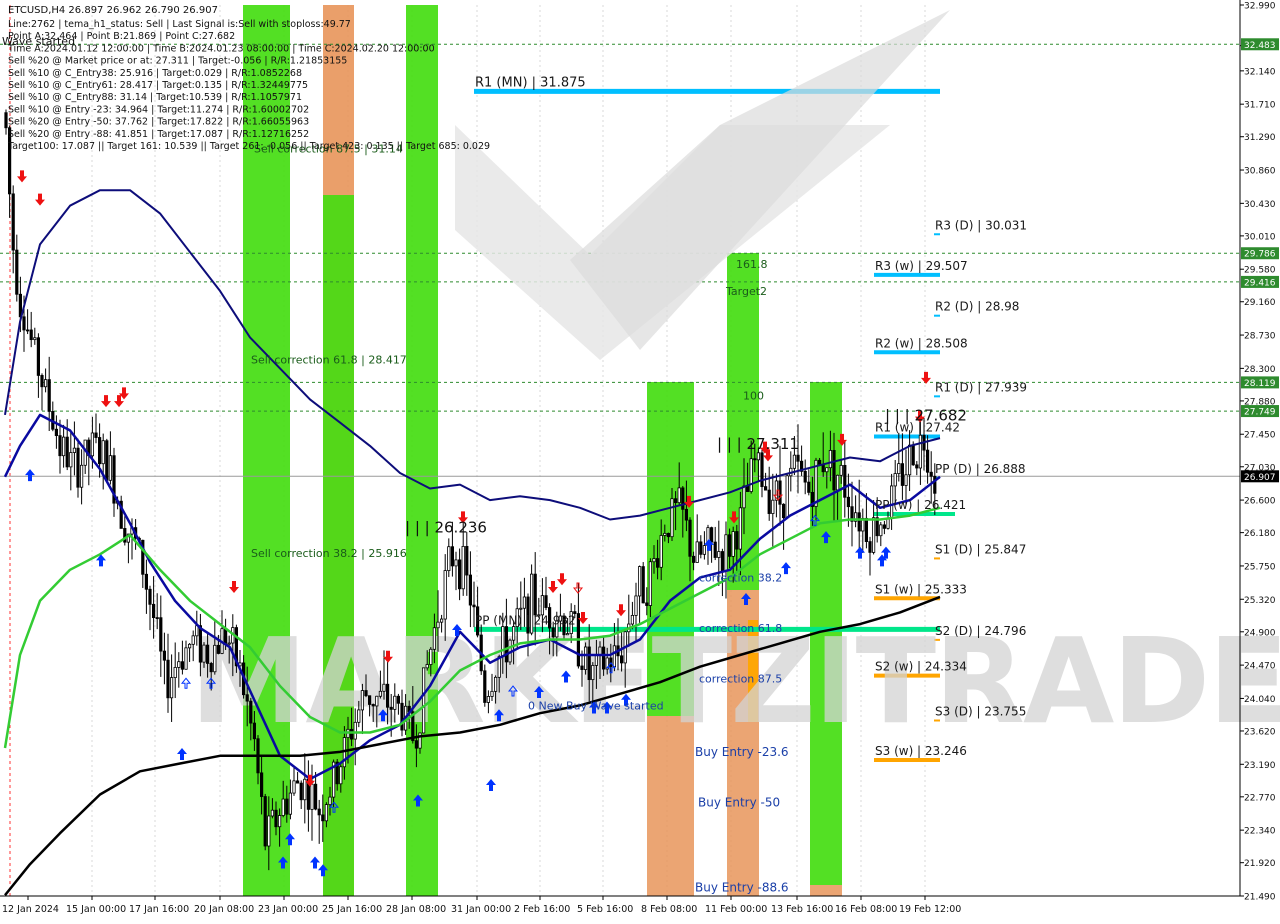 This screenshot has width=1280, height=924. What do you see at coordinates (352, 909) in the screenshot?
I see `x-tick-label: 25 Jan 16:00` at bounding box center [352, 909].